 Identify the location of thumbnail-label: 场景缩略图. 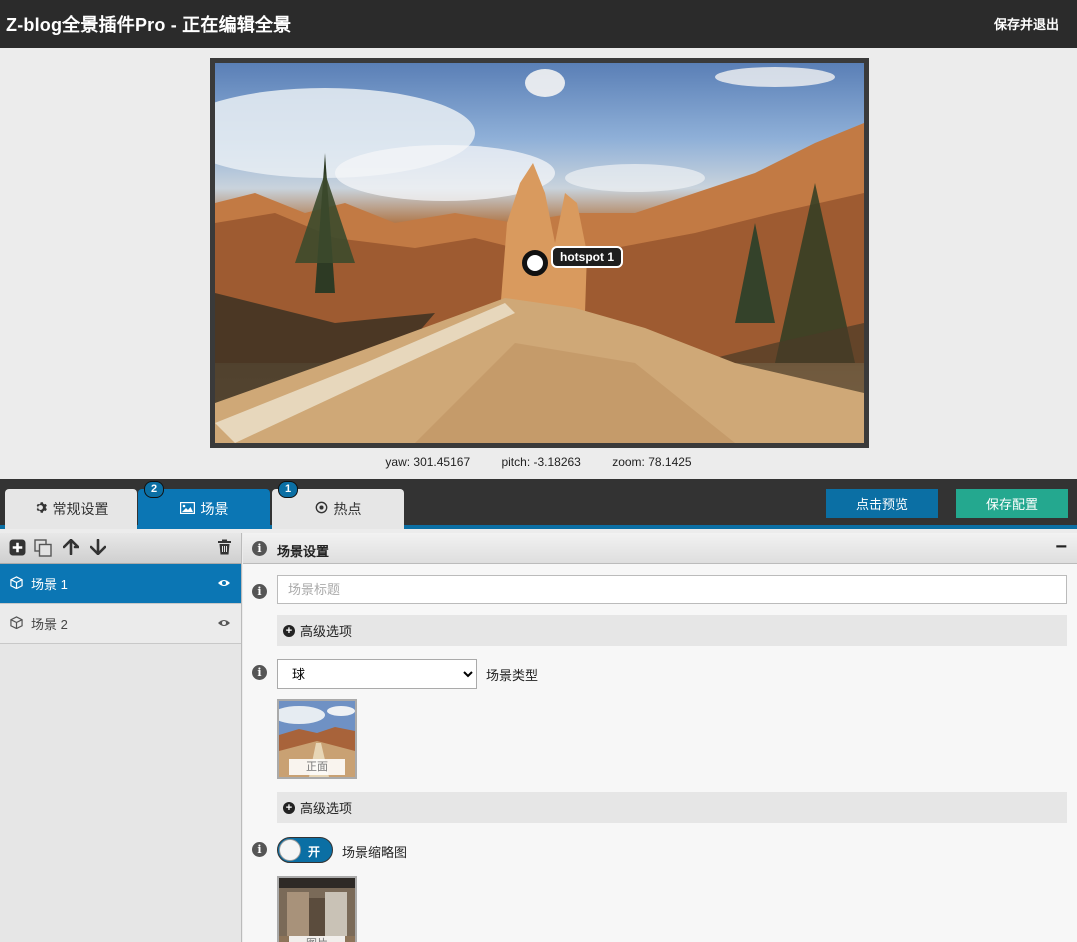
(375, 852).